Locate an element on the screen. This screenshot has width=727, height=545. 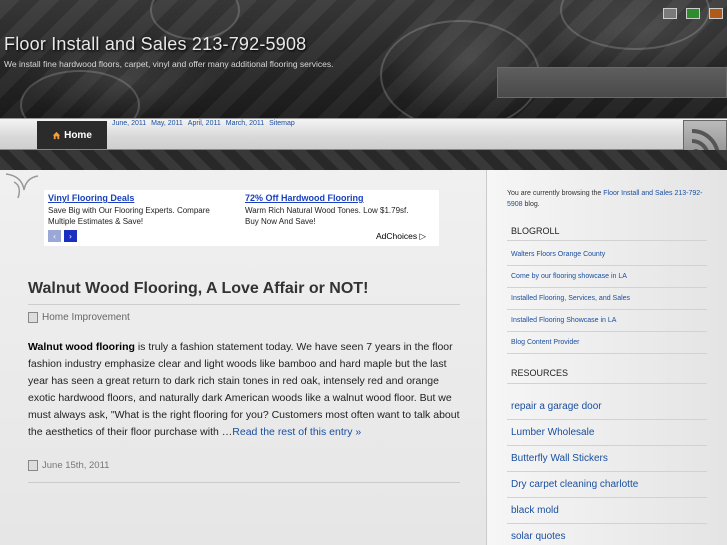
post-footer-divider is located at coordinates (244, 482).